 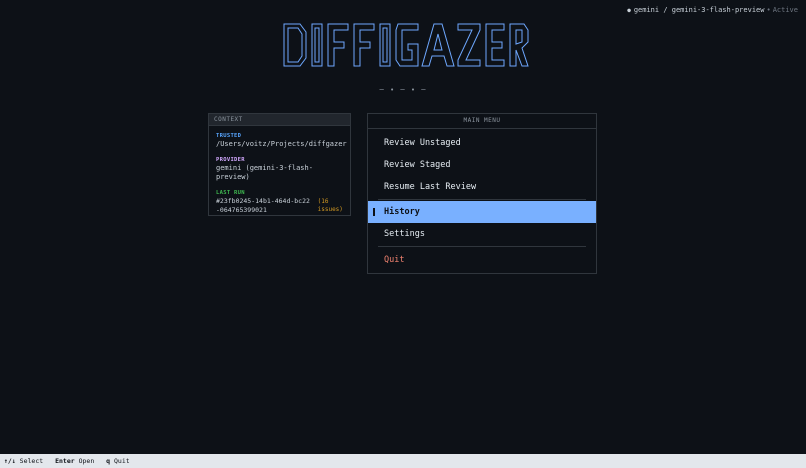 What do you see at coordinates (65, 461) in the screenshot?
I see `hint-open-key: Enter` at bounding box center [65, 461].